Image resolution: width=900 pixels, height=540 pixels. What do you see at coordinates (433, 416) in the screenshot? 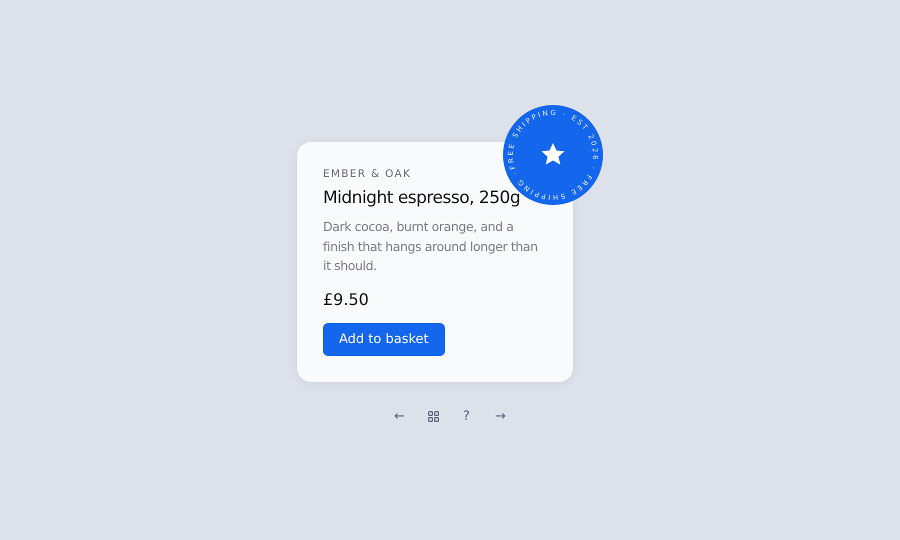
I see `grid-icon` at bounding box center [433, 416].